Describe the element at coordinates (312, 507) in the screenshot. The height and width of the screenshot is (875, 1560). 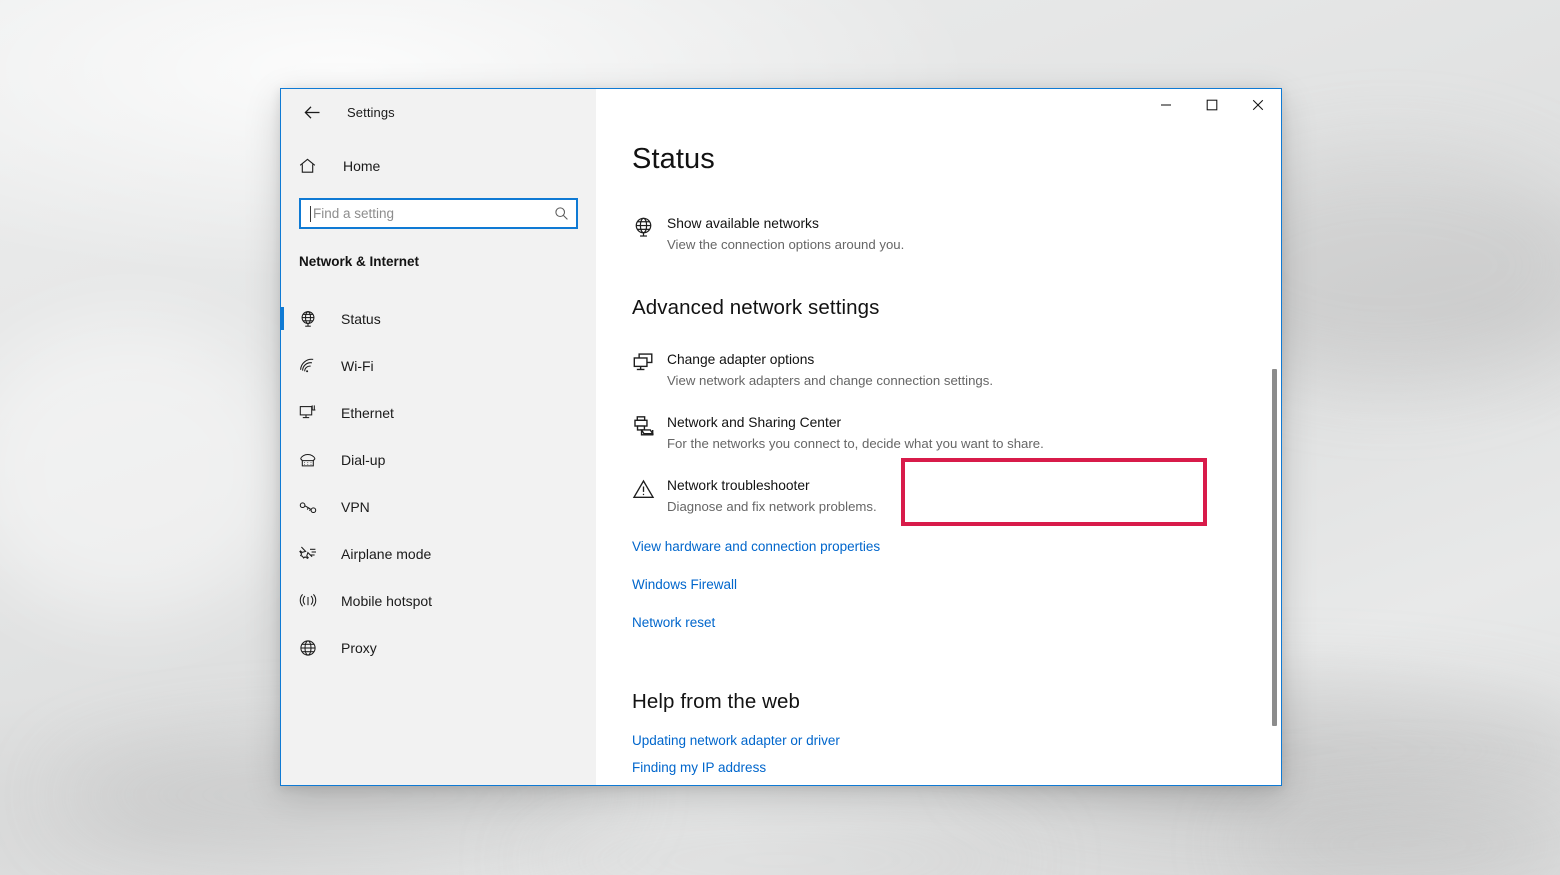
I see `vpn-key-icon` at that location.